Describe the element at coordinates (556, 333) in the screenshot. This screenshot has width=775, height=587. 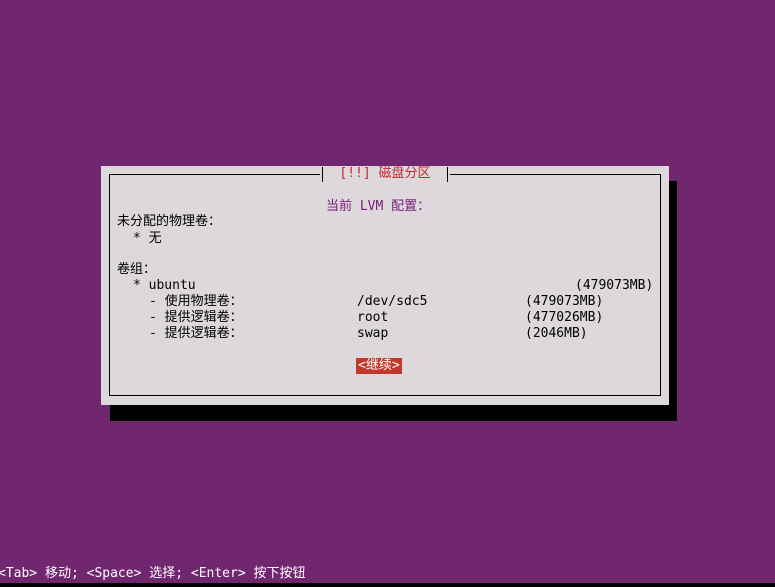
I see `vg-entry-size: (2046MB)` at that location.